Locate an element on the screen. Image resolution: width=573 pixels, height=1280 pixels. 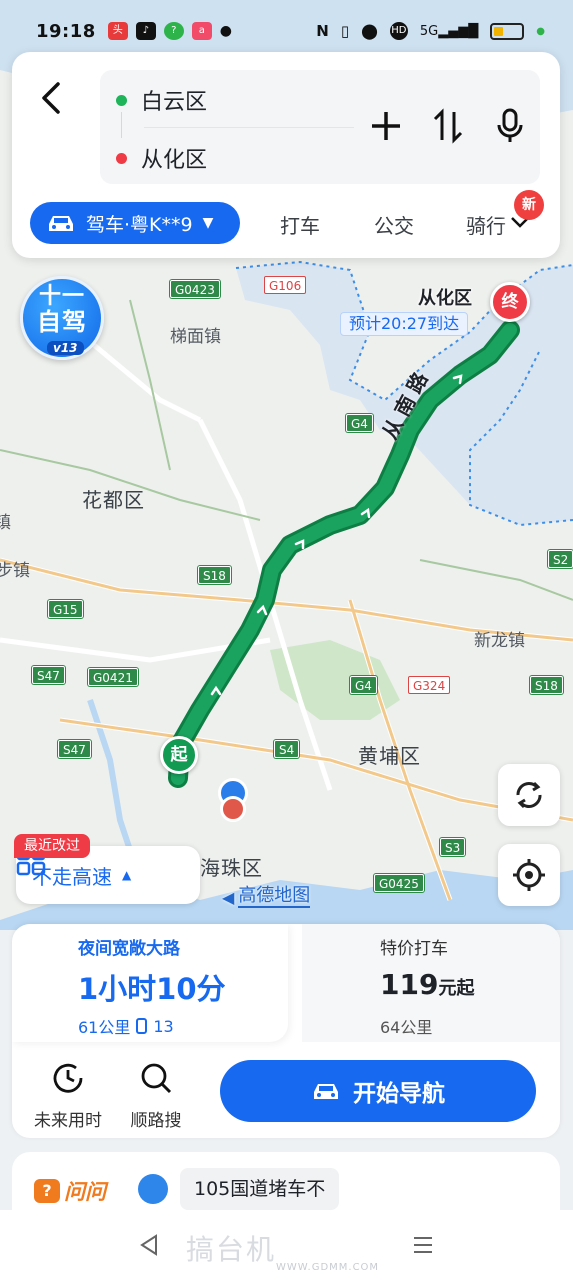
menu-nav-icon is located at coordinates (423, 1245).